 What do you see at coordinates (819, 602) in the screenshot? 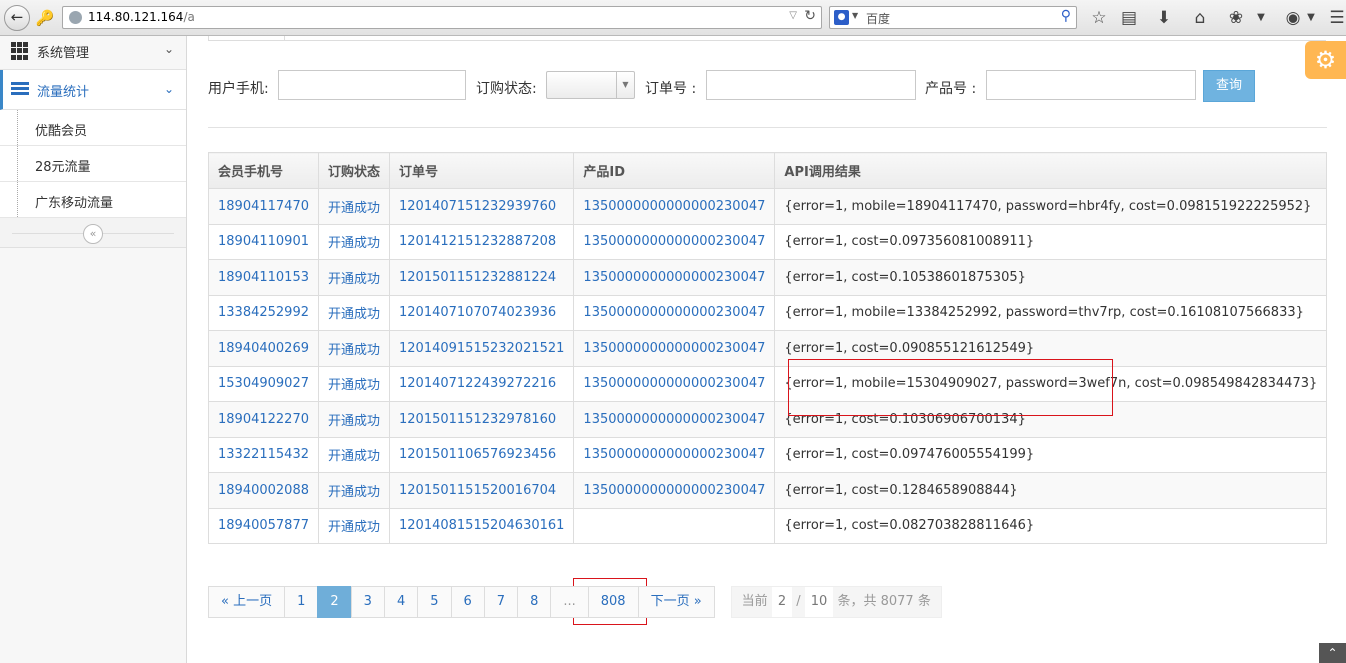
I see `total-pages: 10` at bounding box center [819, 602].